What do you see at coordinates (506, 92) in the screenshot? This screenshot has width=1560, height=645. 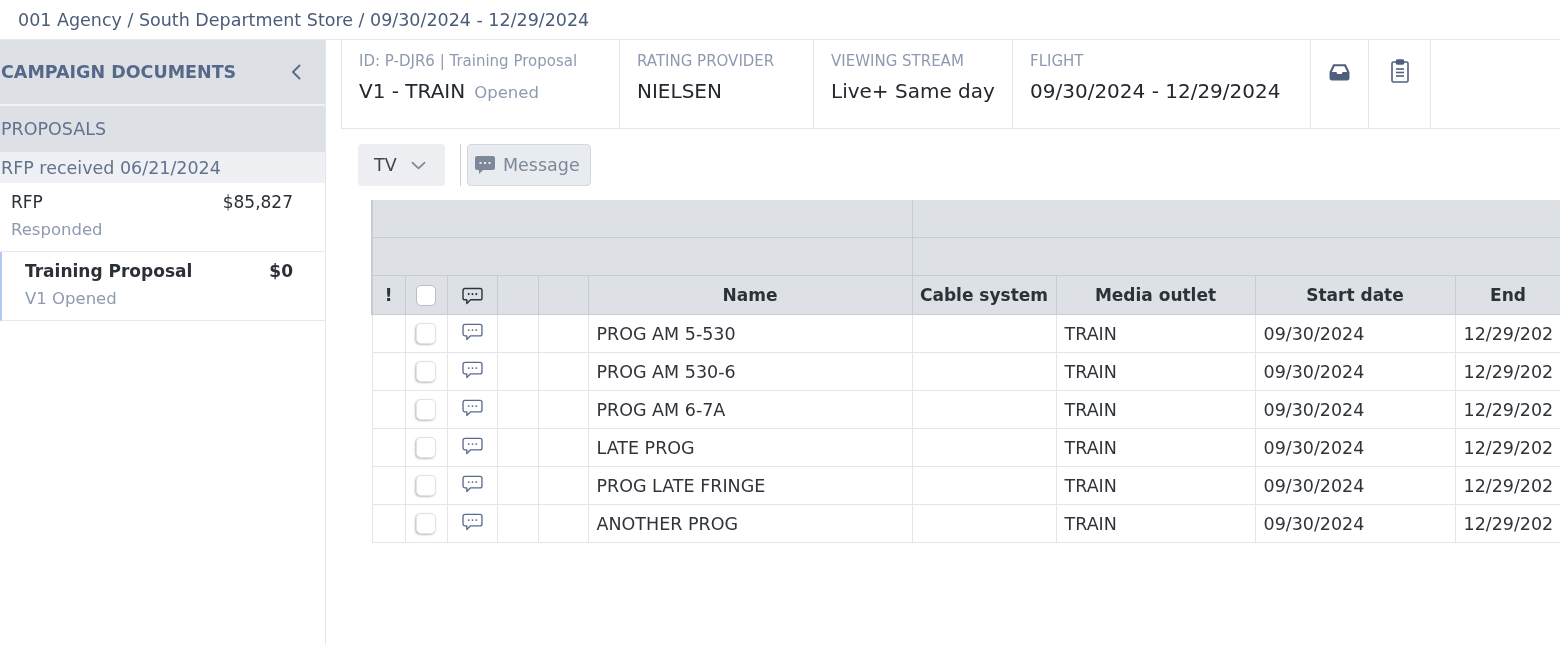 I see `version-status: Opened` at bounding box center [506, 92].